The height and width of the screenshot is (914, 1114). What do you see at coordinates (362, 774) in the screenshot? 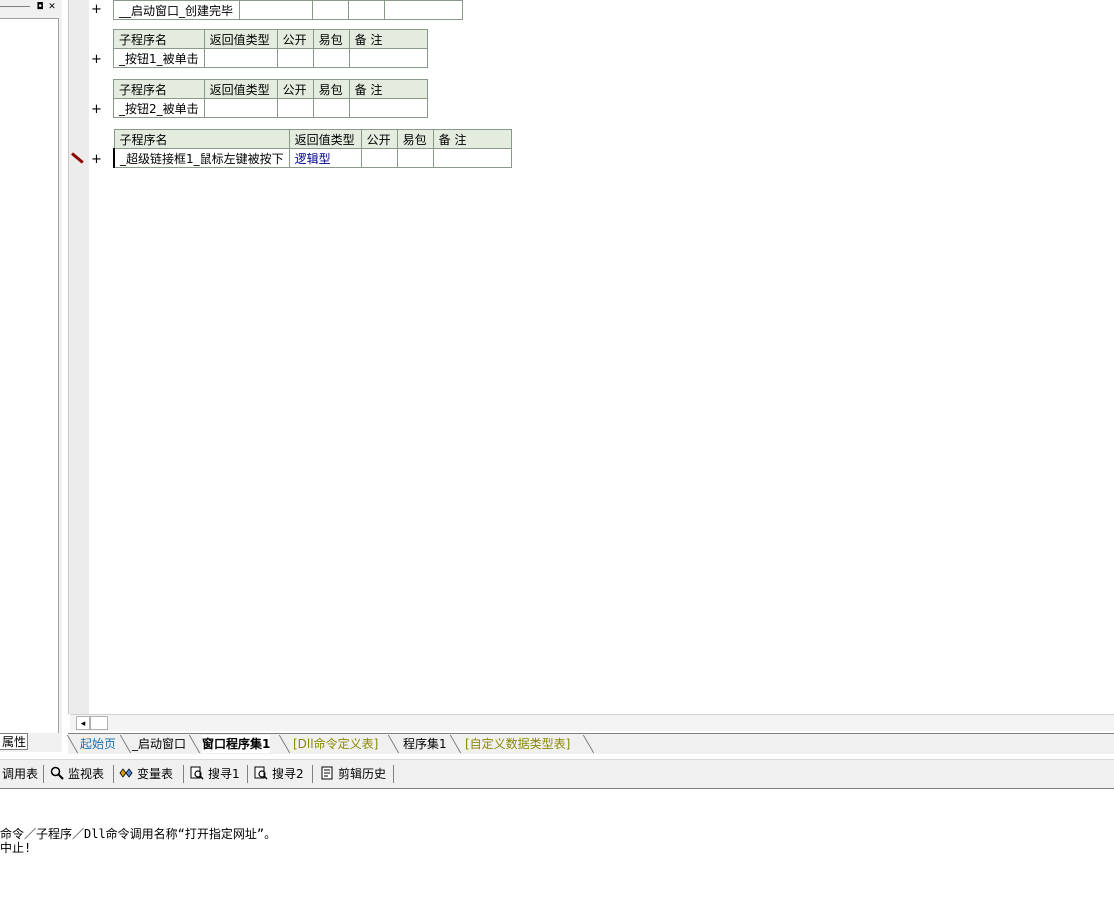
I see `clip-history-label: 剪辑历史` at bounding box center [362, 774].